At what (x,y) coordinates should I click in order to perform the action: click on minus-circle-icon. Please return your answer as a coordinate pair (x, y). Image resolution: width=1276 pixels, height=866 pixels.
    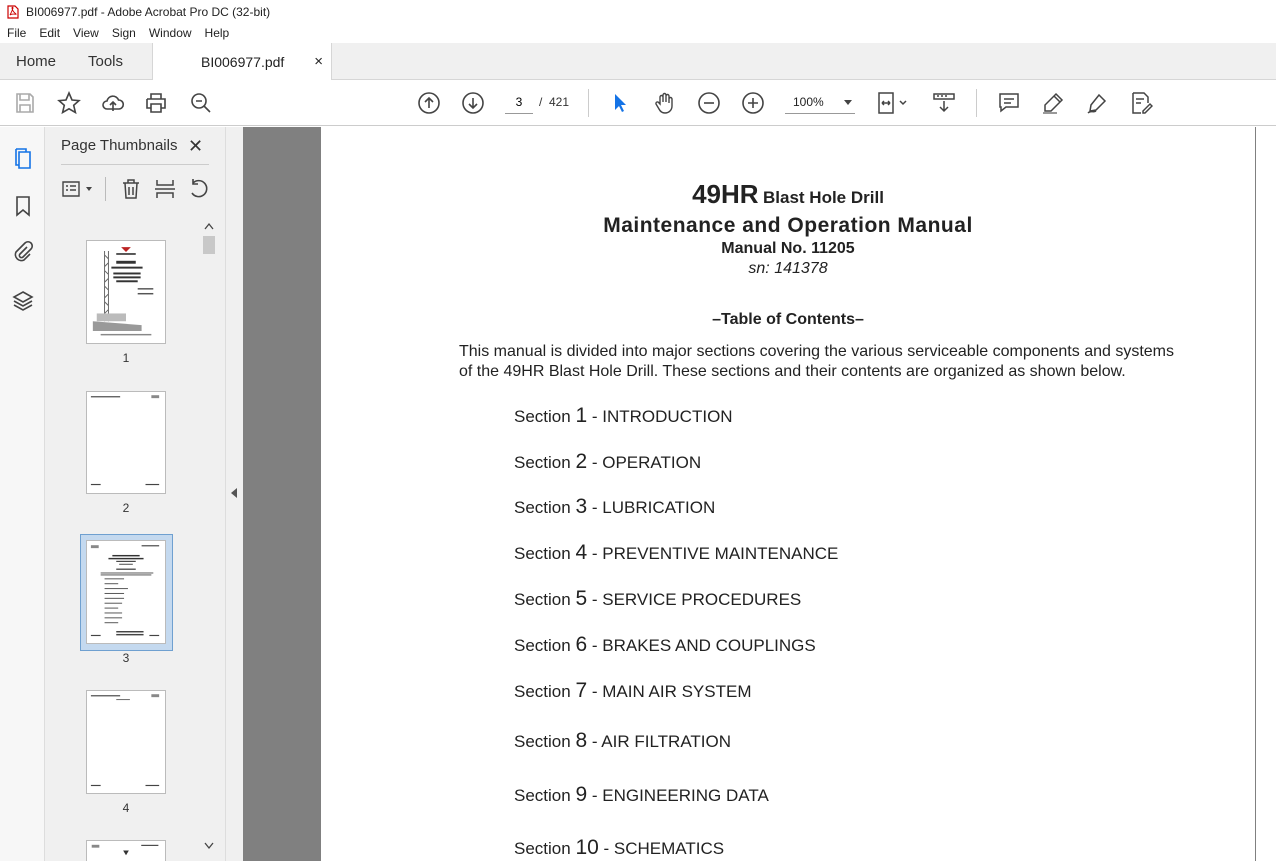
    Looking at the image, I should click on (709, 103).